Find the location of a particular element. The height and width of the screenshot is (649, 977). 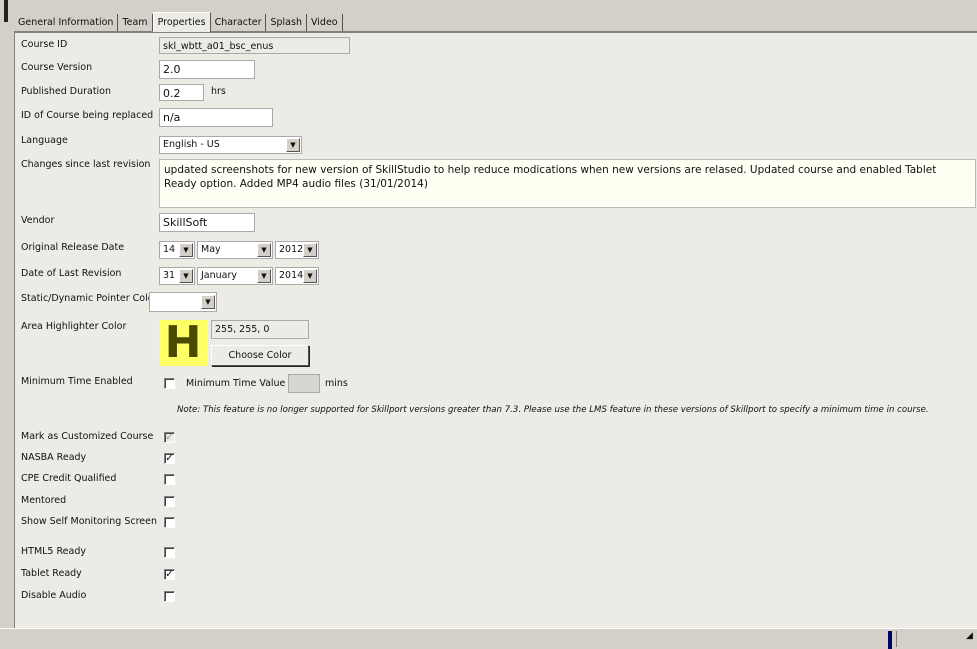

disable-audio-label: Disable Audio is located at coordinates (54, 595).